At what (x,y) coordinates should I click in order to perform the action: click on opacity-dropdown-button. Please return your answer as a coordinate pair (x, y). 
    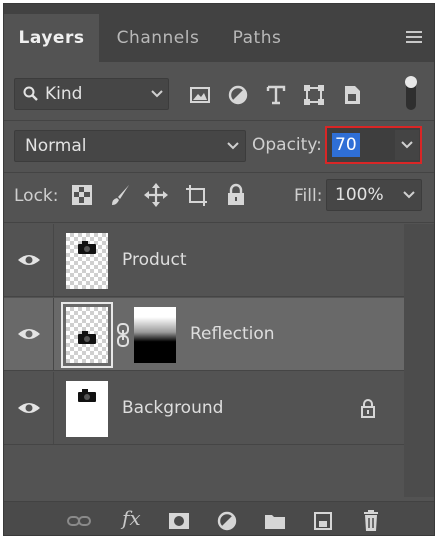
    Looking at the image, I should click on (407, 145).